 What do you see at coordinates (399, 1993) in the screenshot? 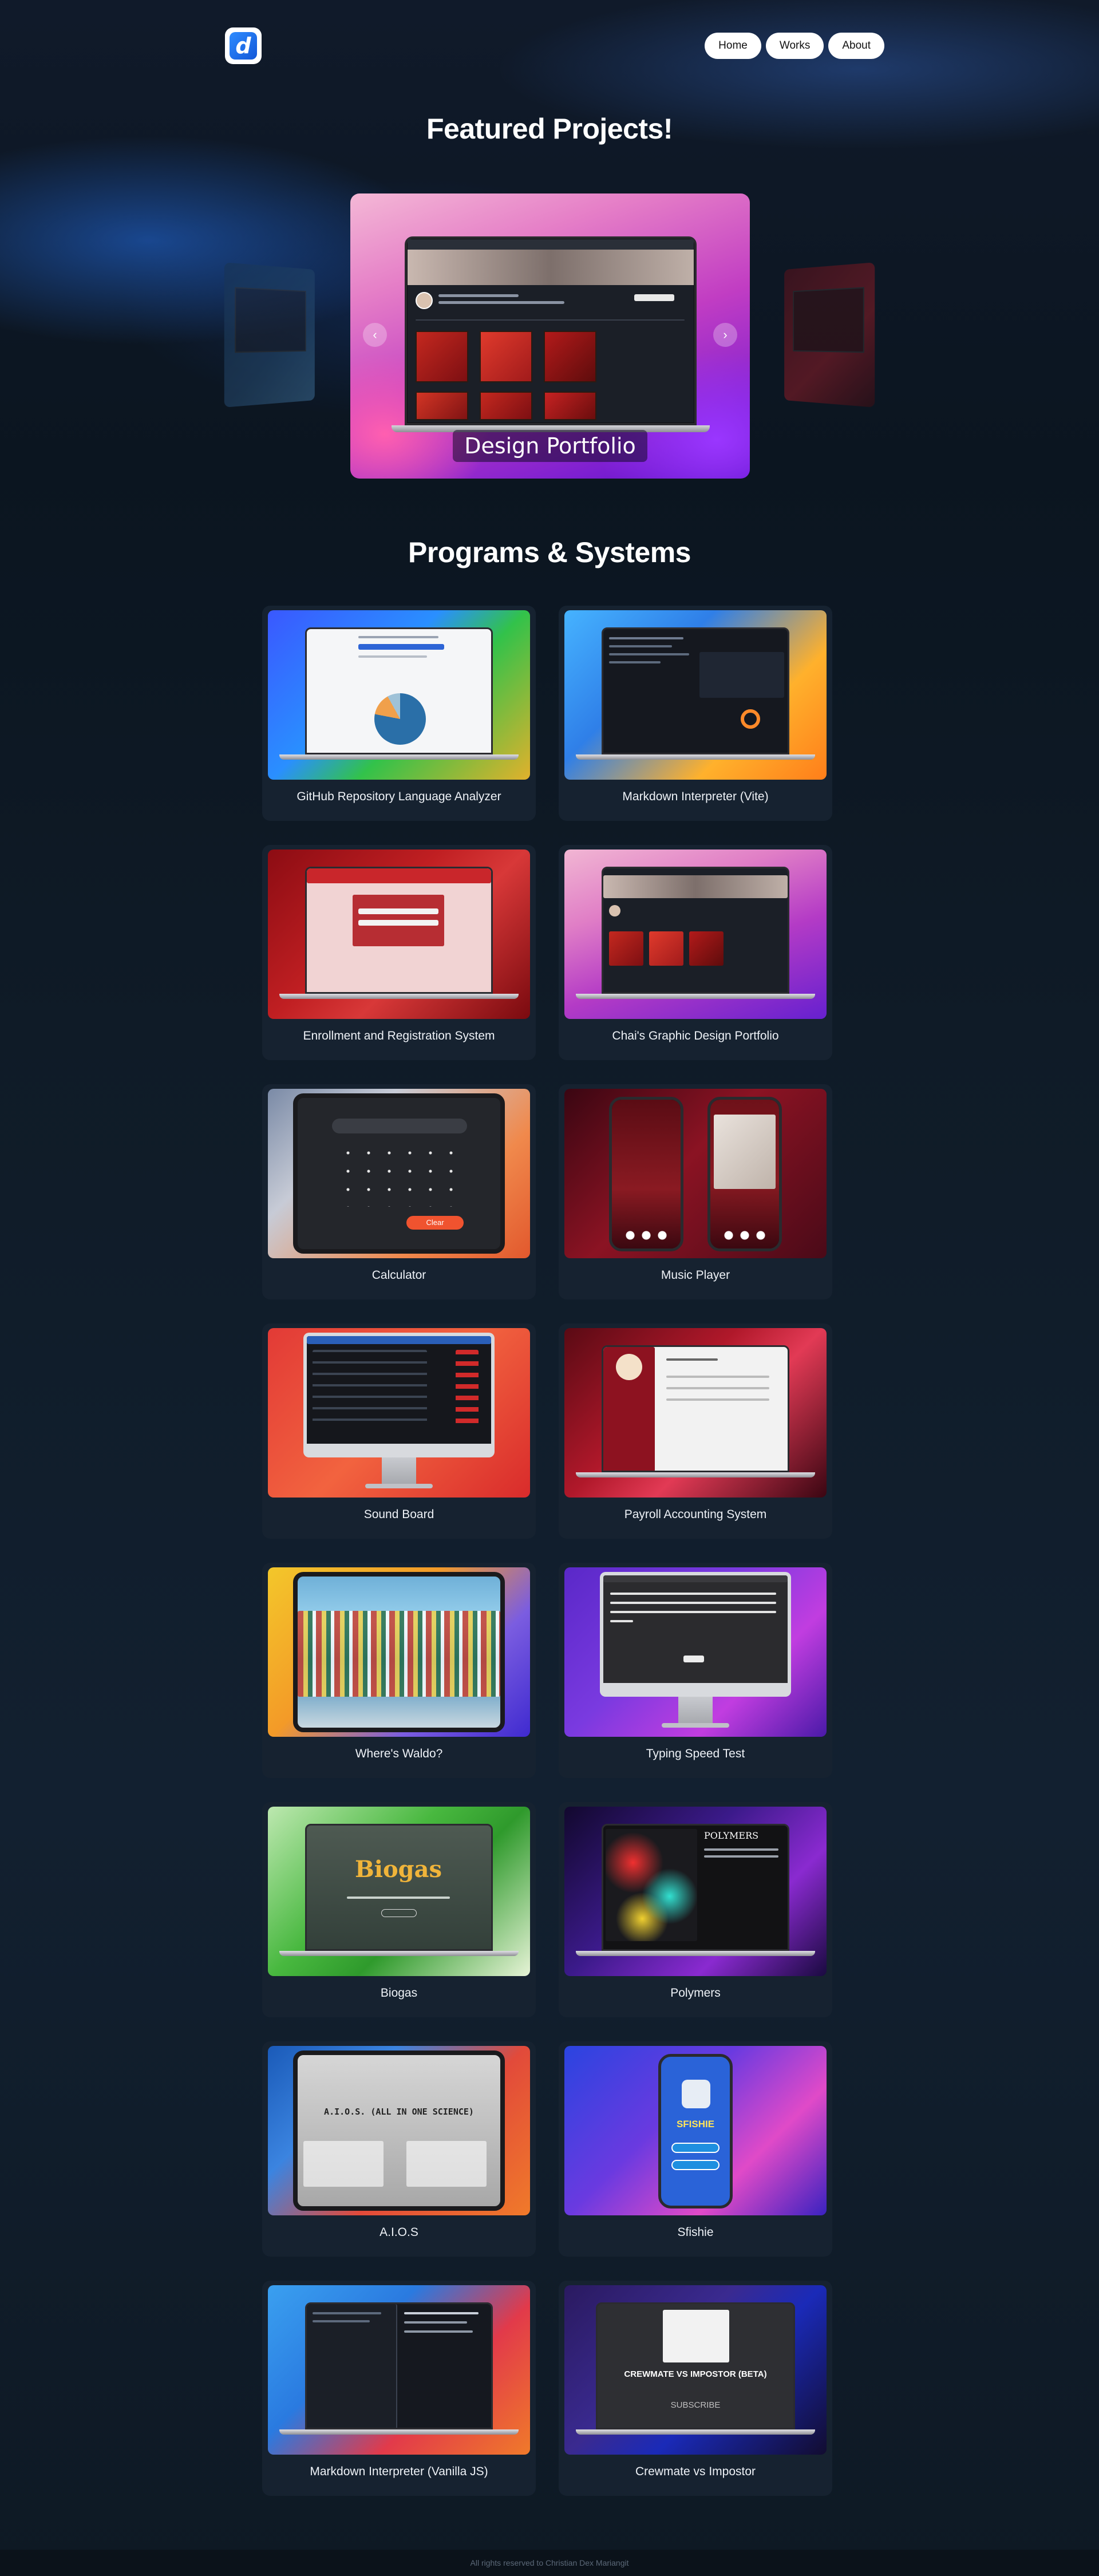
I see `project-label: Biogas` at bounding box center [399, 1993].